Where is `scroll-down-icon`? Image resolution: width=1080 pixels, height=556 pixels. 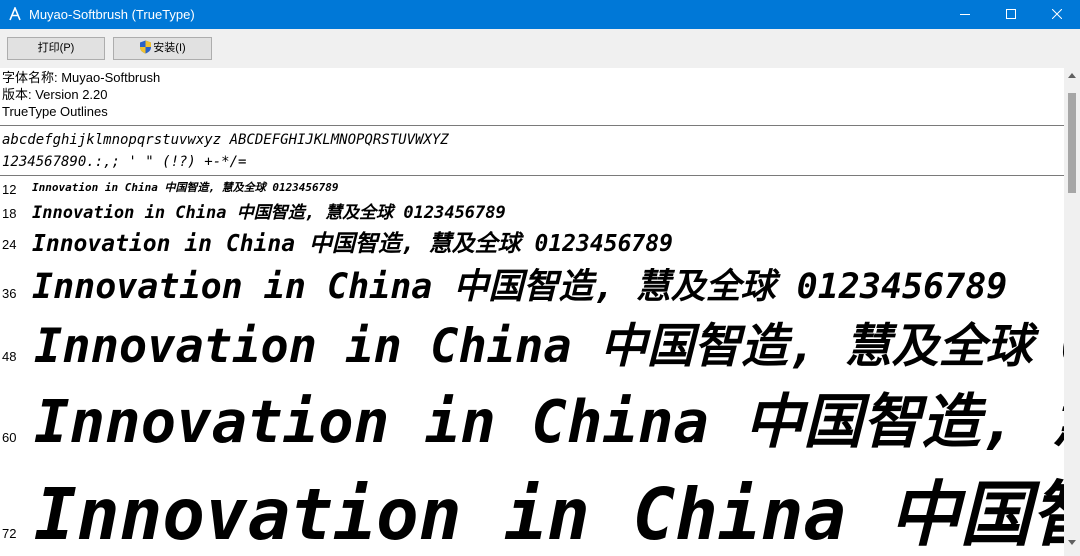 scroll-down-icon is located at coordinates (1072, 542).